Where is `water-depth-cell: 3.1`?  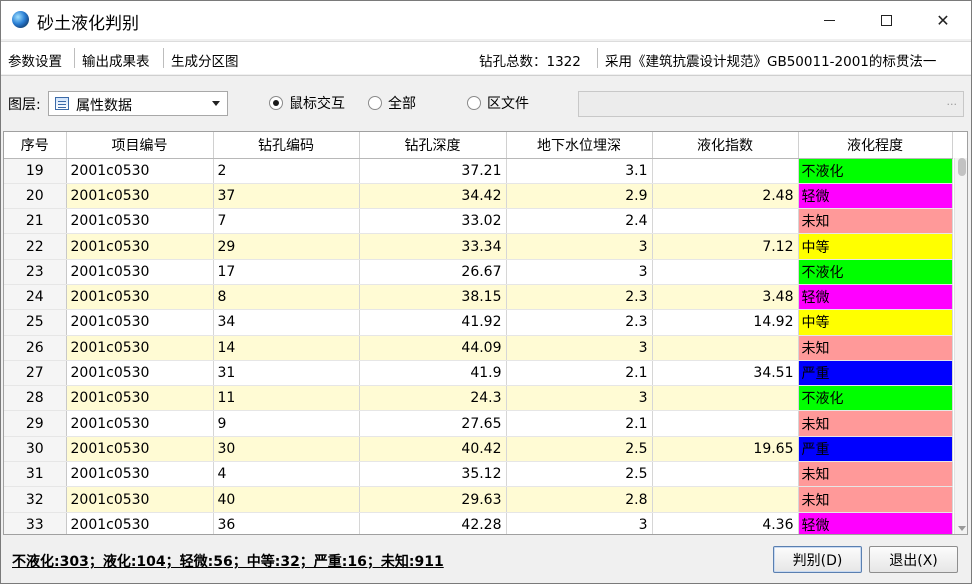 water-depth-cell: 3.1 is located at coordinates (579, 171).